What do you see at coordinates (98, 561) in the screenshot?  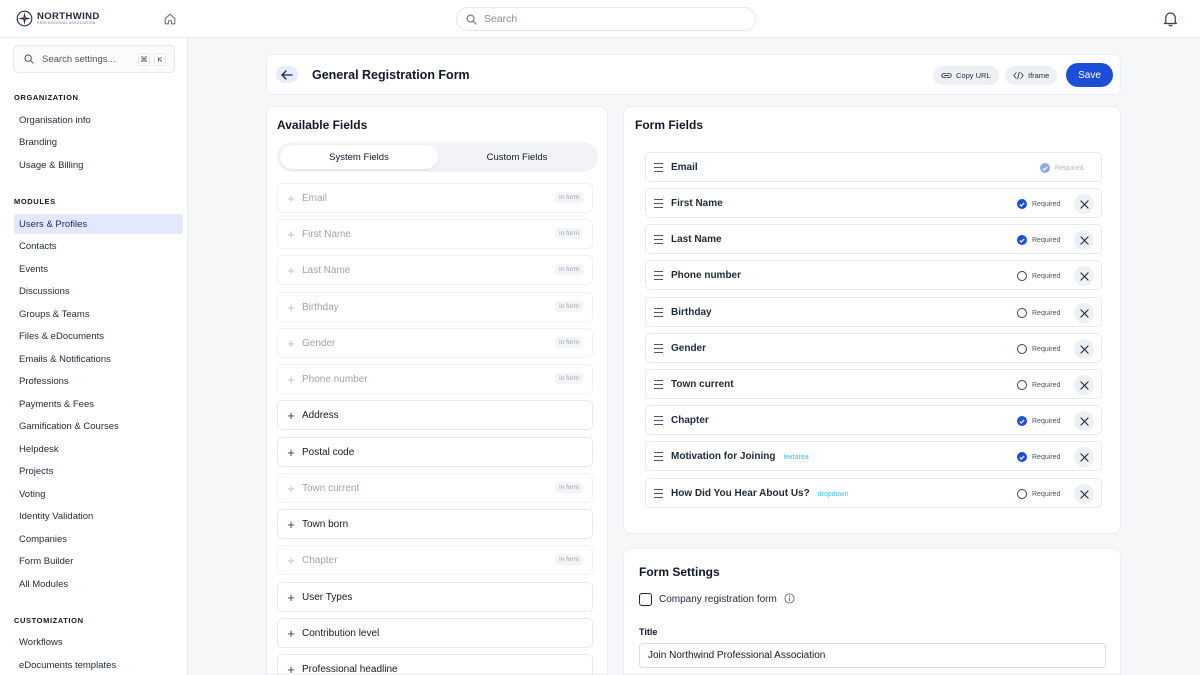 I see `sidebar-item-form-builder: Form Builder` at bounding box center [98, 561].